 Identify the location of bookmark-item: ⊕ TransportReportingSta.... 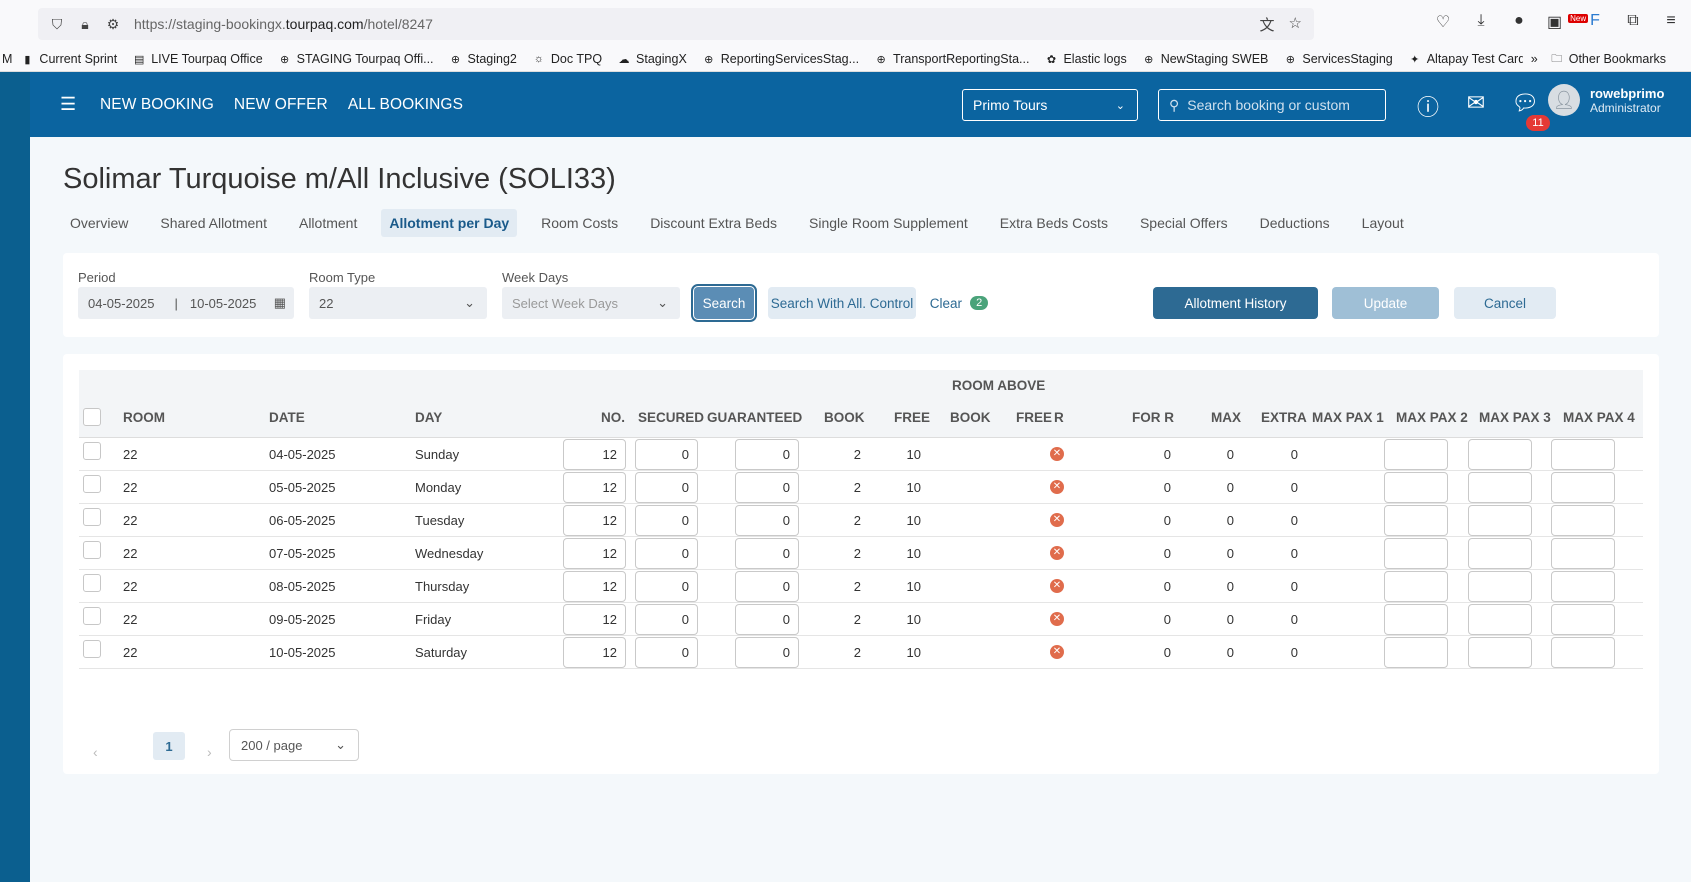
(951, 59).